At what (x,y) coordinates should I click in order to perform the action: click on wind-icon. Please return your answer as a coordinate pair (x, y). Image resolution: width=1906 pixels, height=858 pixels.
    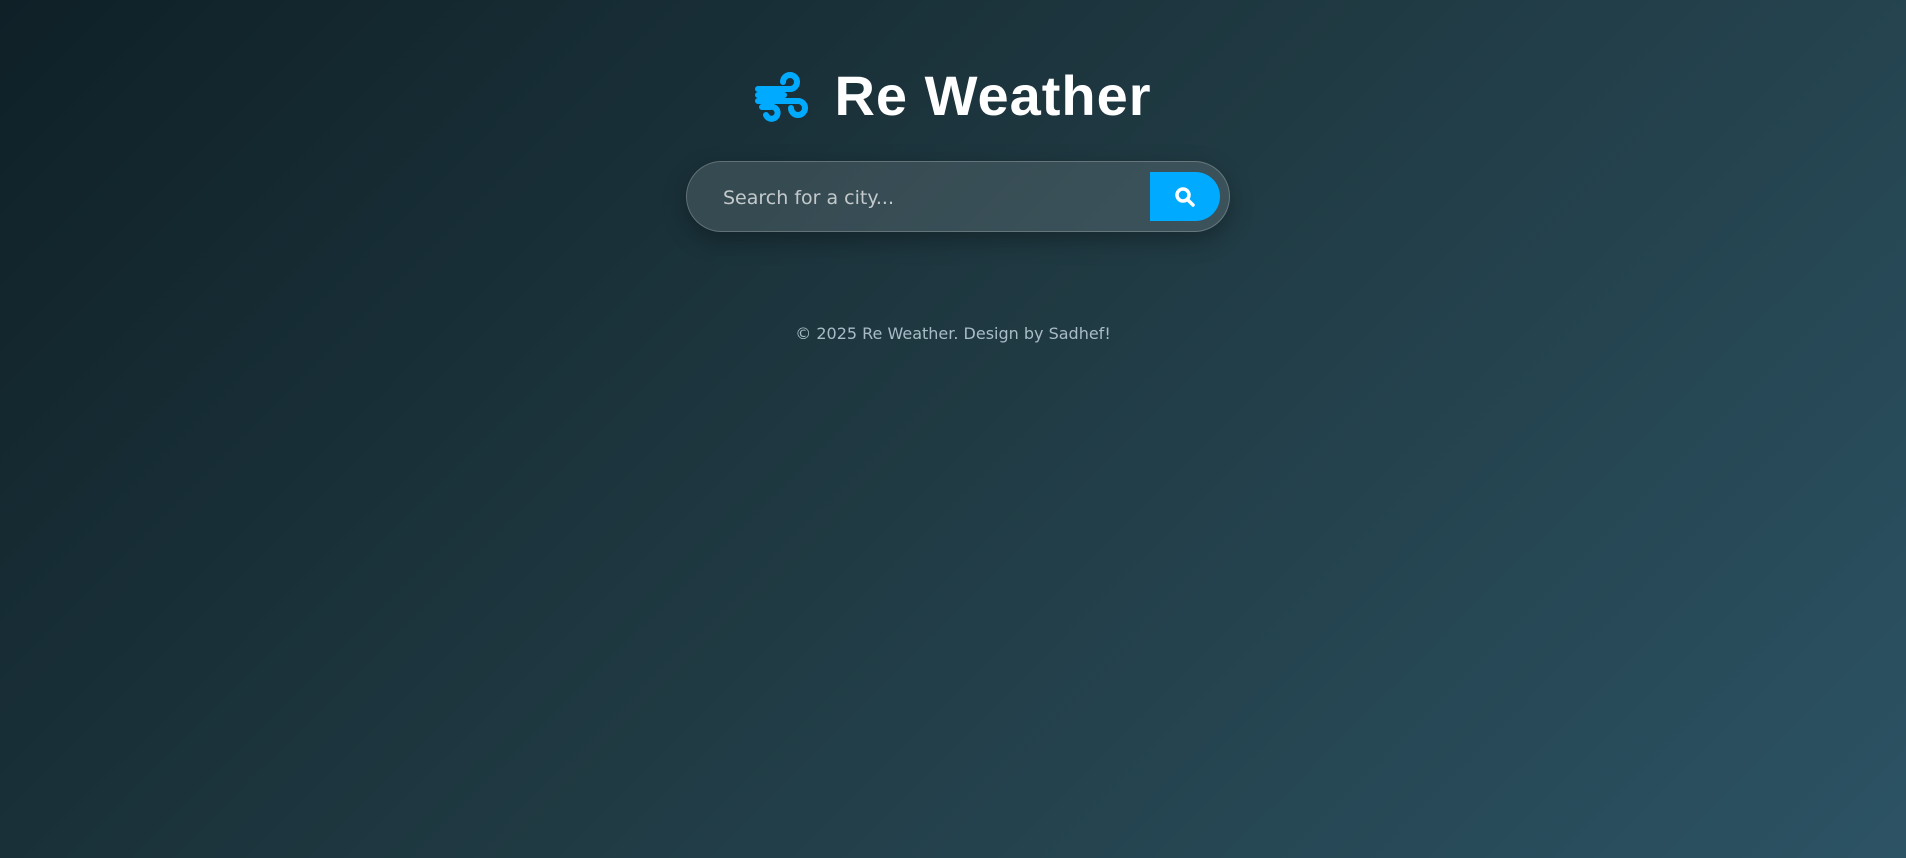
    Looking at the image, I should click on (782, 97).